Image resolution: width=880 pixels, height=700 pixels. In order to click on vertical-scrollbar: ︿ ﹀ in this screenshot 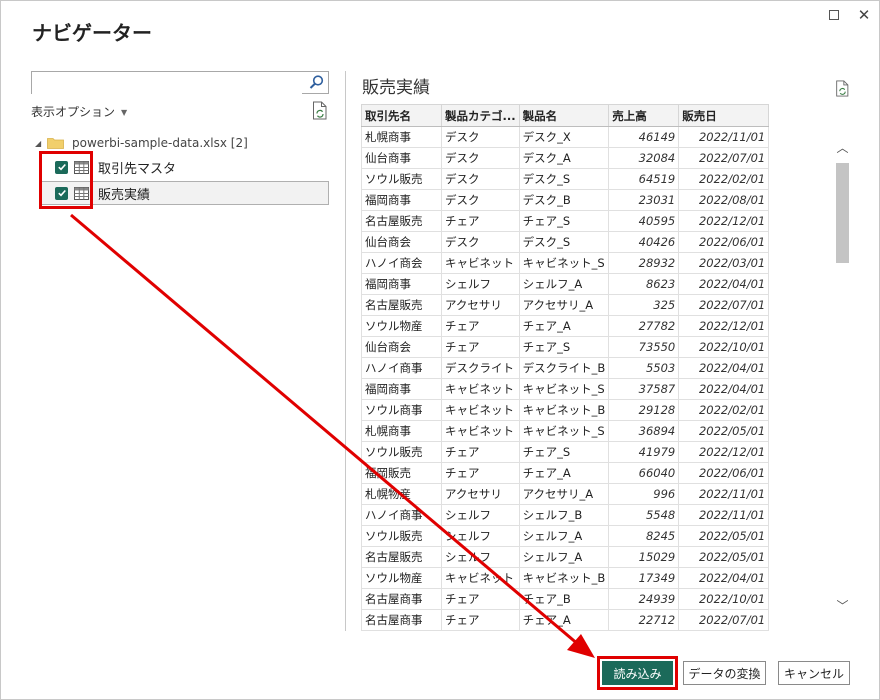, I will do `click(842, 379)`.